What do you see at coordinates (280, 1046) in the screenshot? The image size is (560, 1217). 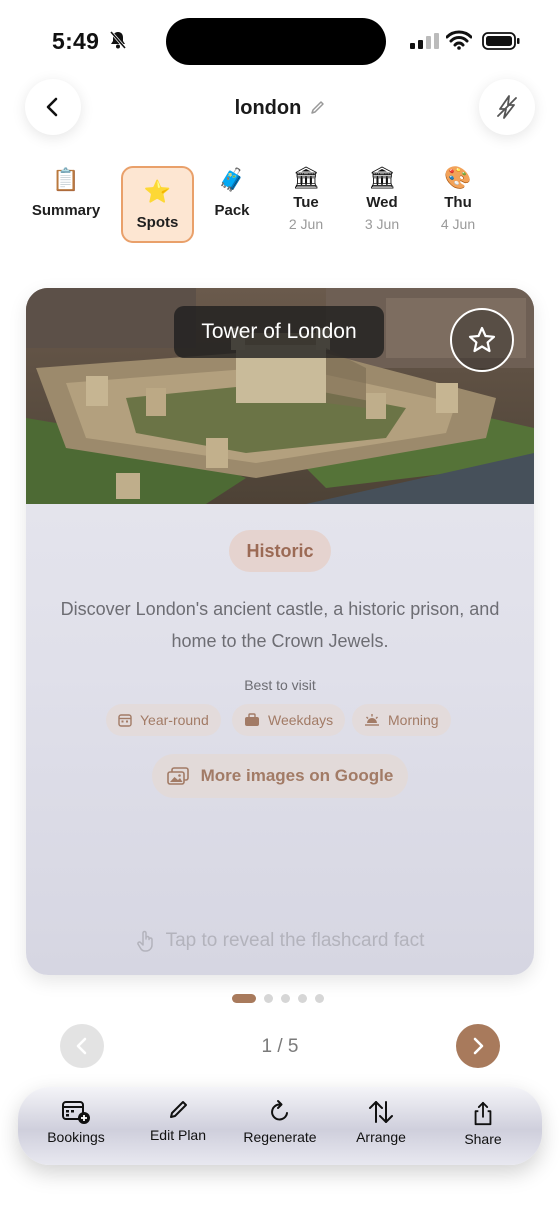 I see `page-counter: 1 / 5` at bounding box center [280, 1046].